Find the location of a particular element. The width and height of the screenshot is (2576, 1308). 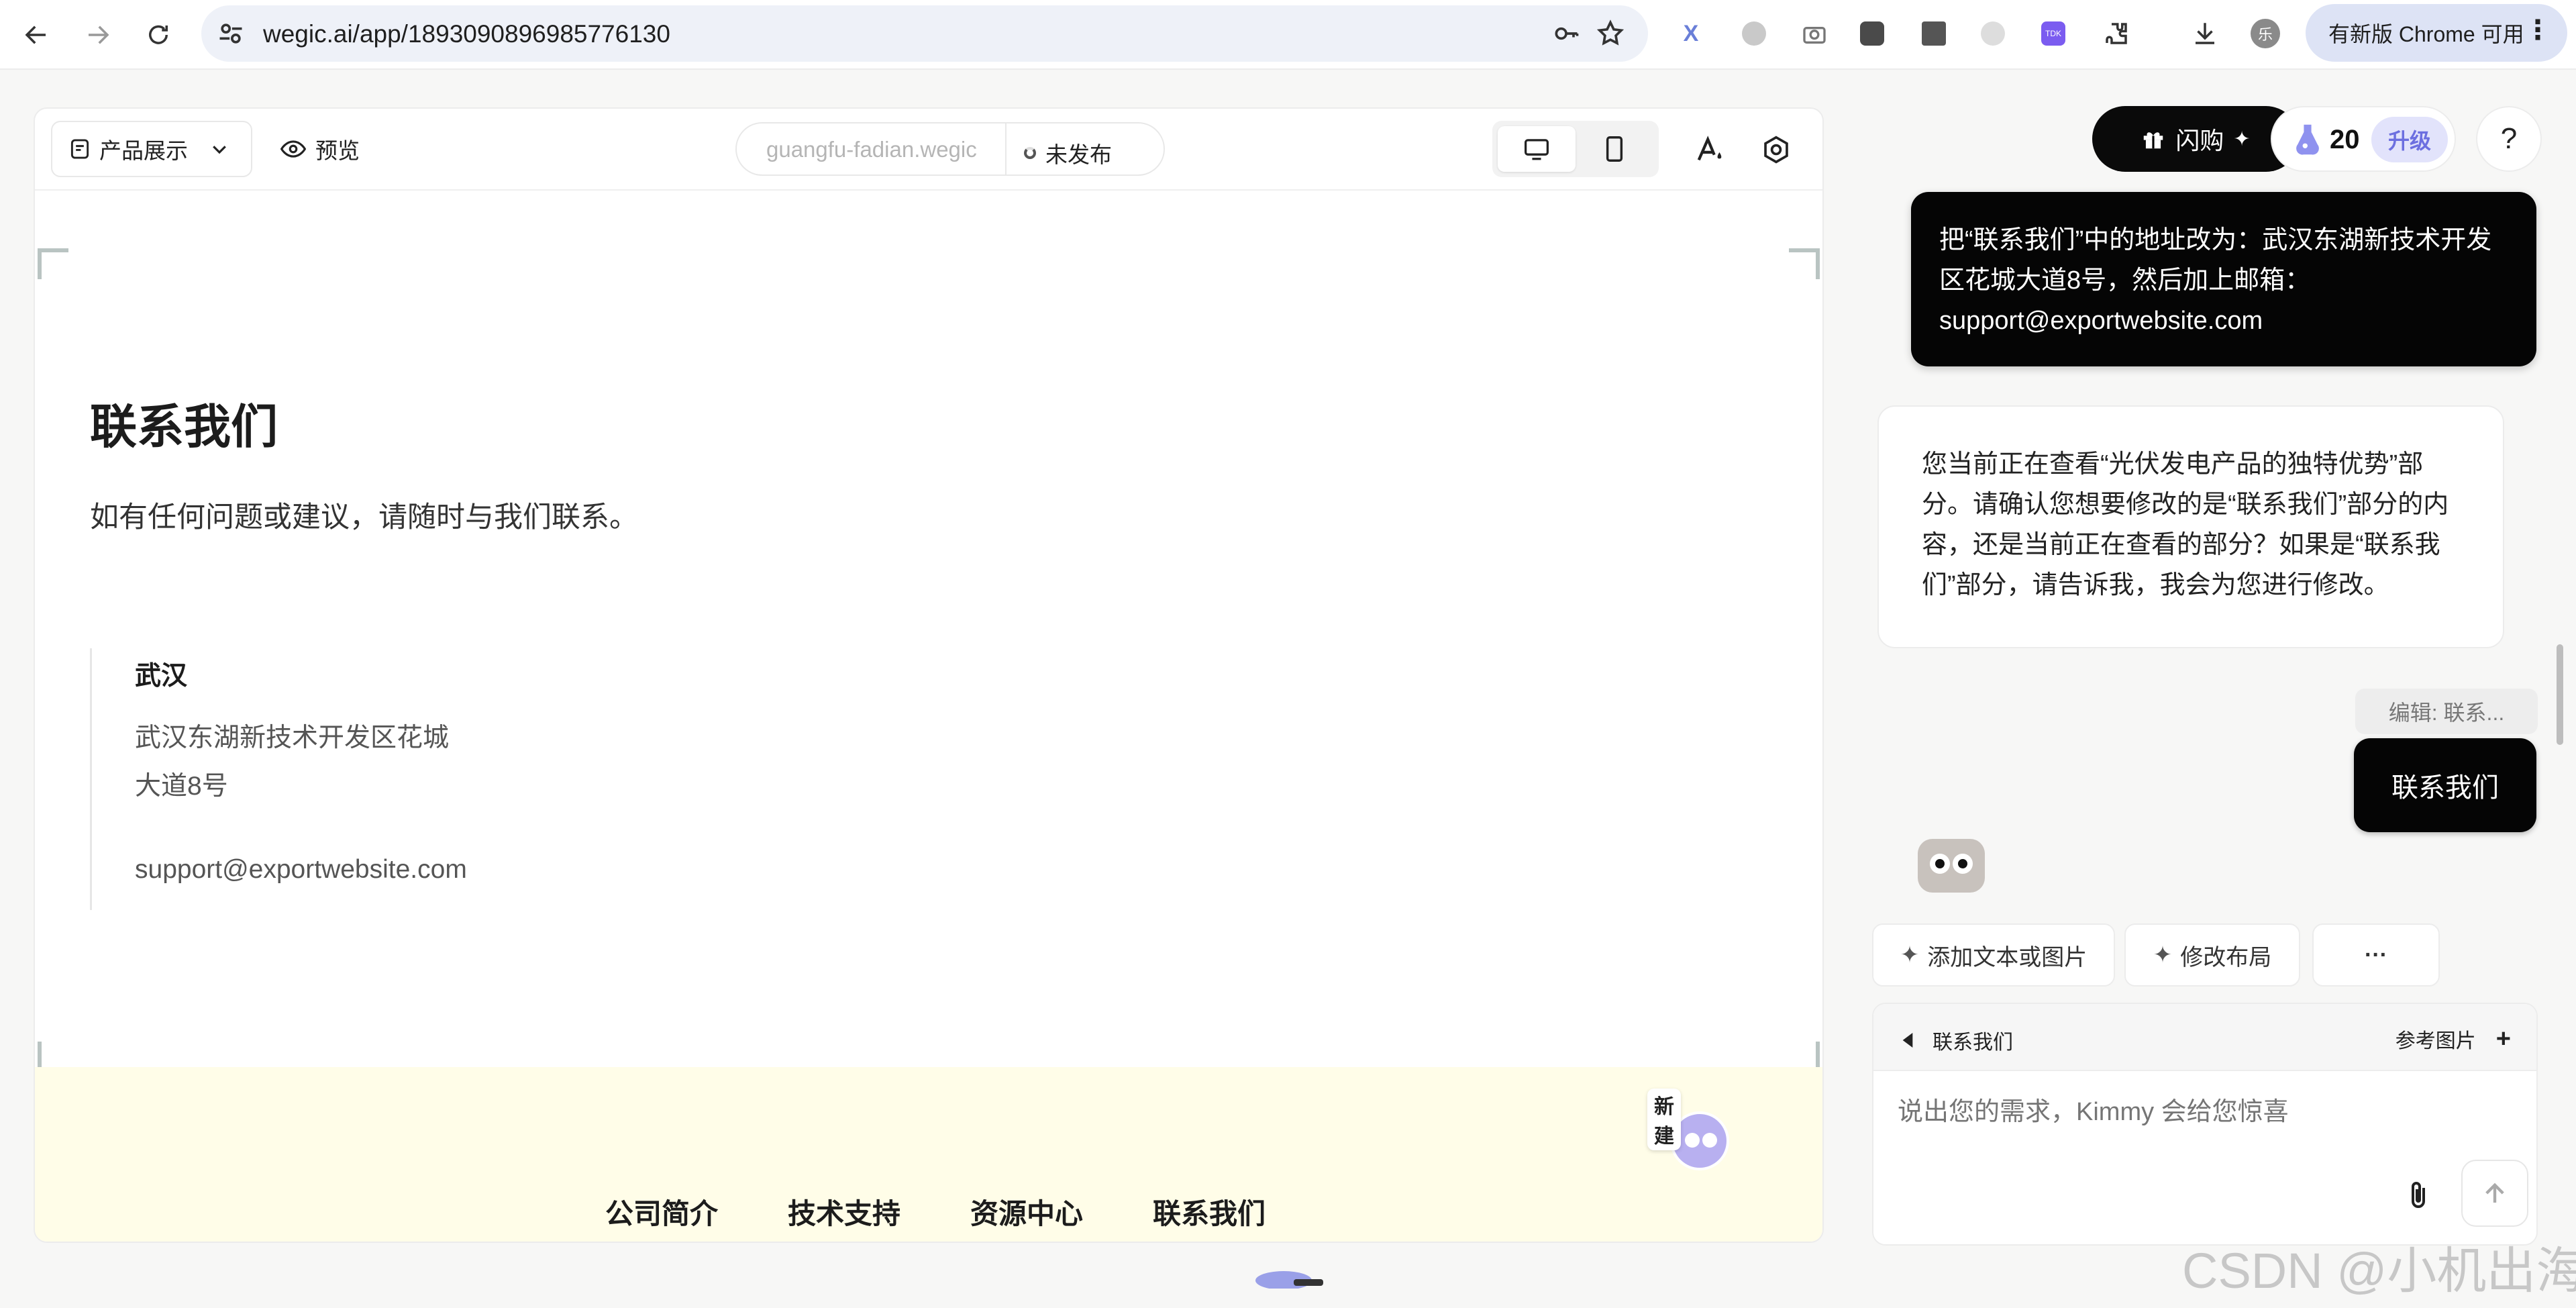

watermark-text: CSDN @小机出海 is located at coordinates (2379, 1271).